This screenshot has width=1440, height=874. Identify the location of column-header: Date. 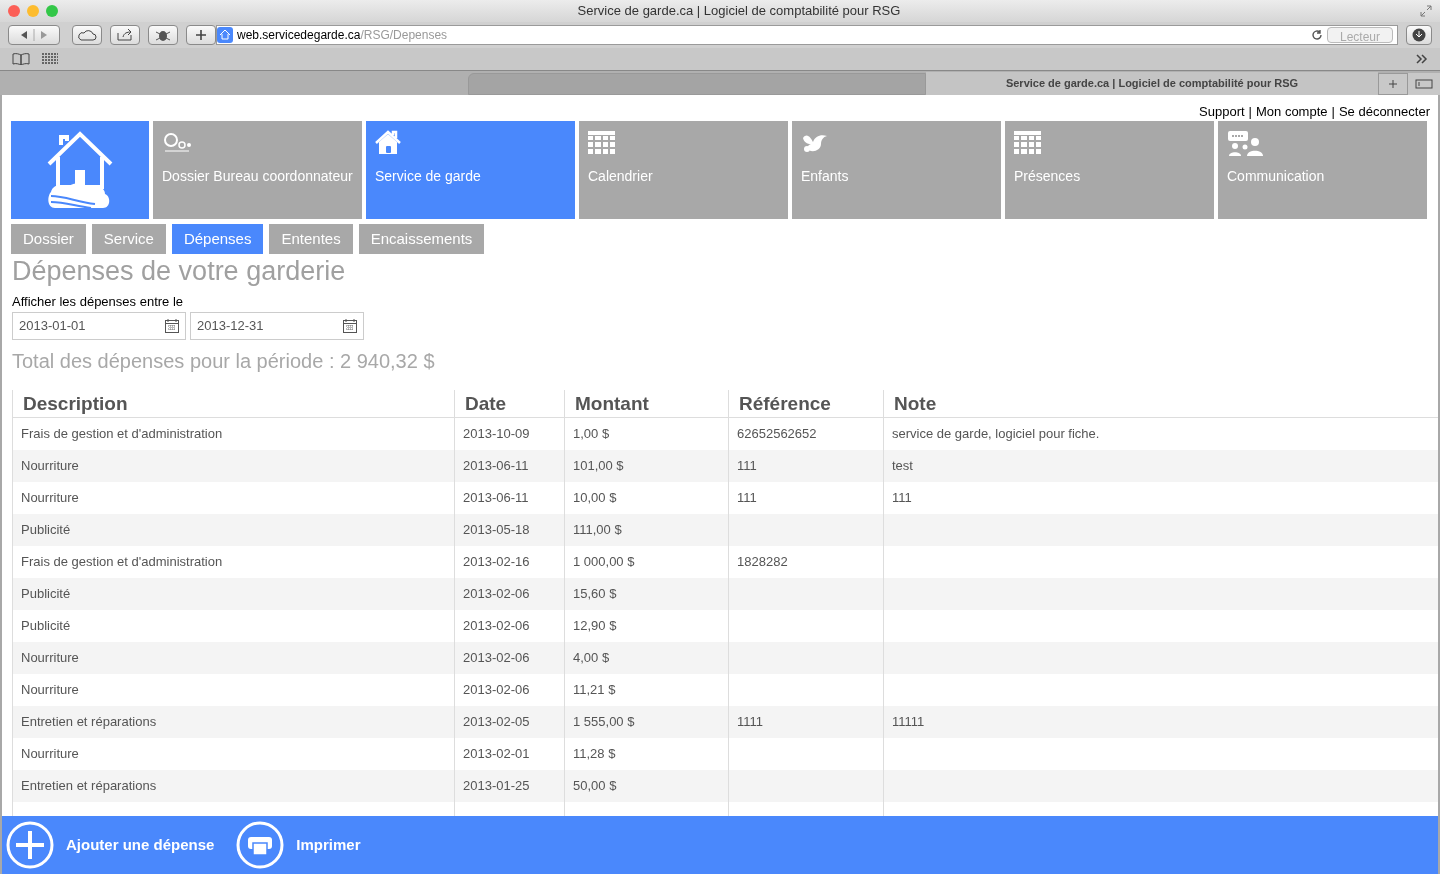
(509, 403).